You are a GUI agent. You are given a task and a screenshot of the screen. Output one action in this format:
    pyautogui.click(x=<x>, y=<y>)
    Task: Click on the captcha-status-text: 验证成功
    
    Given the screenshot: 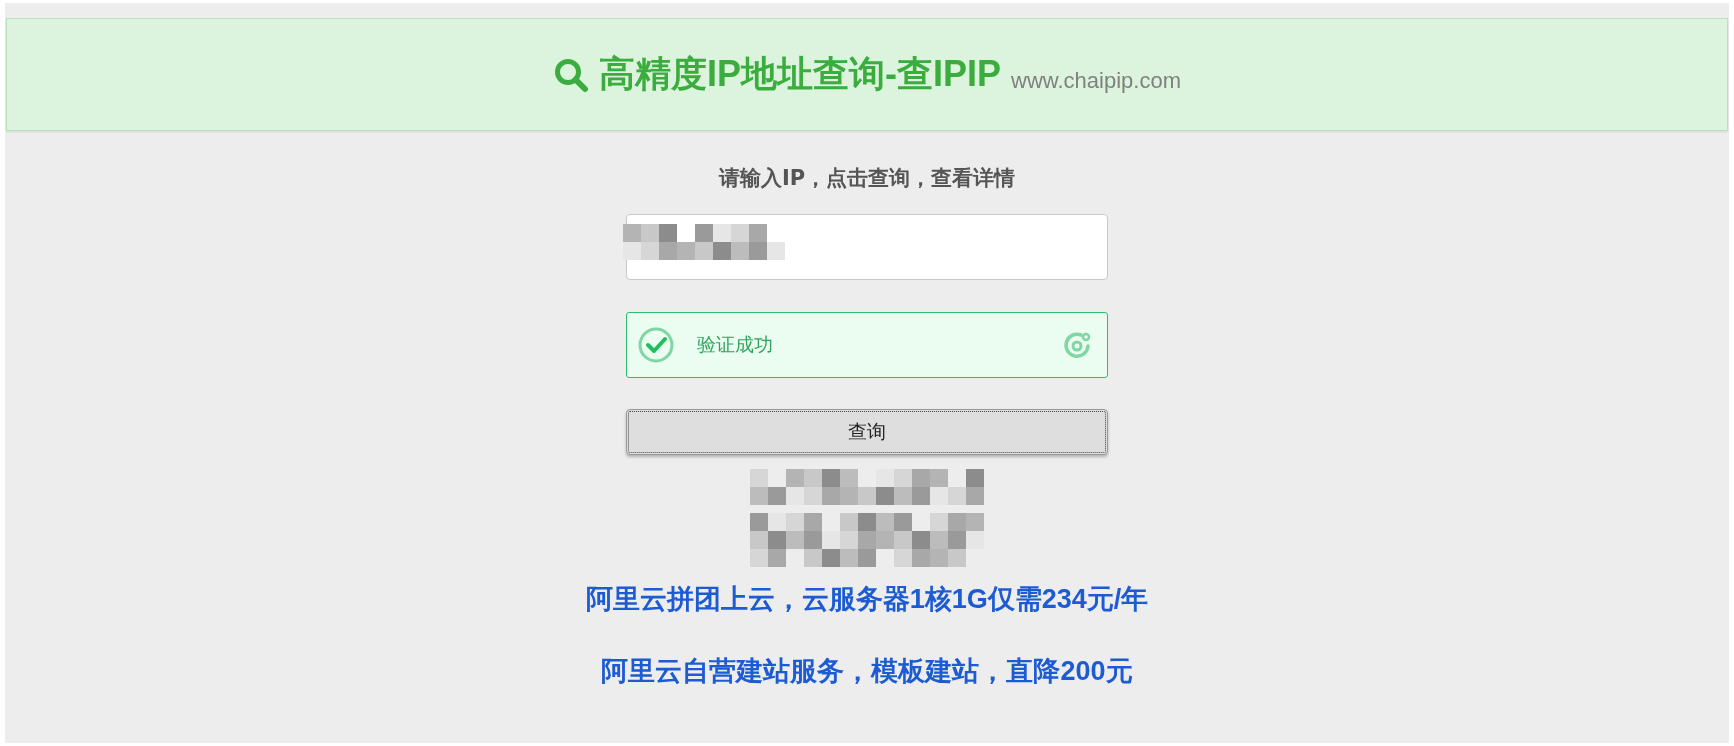 What is the action you would take?
    pyautogui.click(x=735, y=344)
    